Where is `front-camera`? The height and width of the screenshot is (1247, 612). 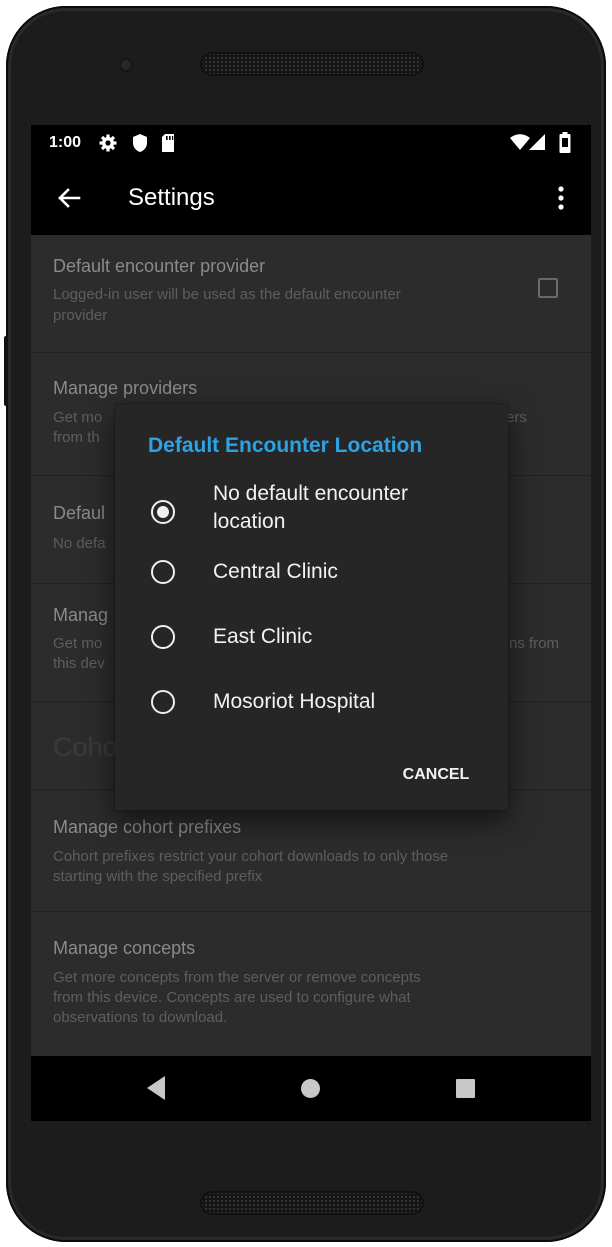
front-camera is located at coordinates (126, 65).